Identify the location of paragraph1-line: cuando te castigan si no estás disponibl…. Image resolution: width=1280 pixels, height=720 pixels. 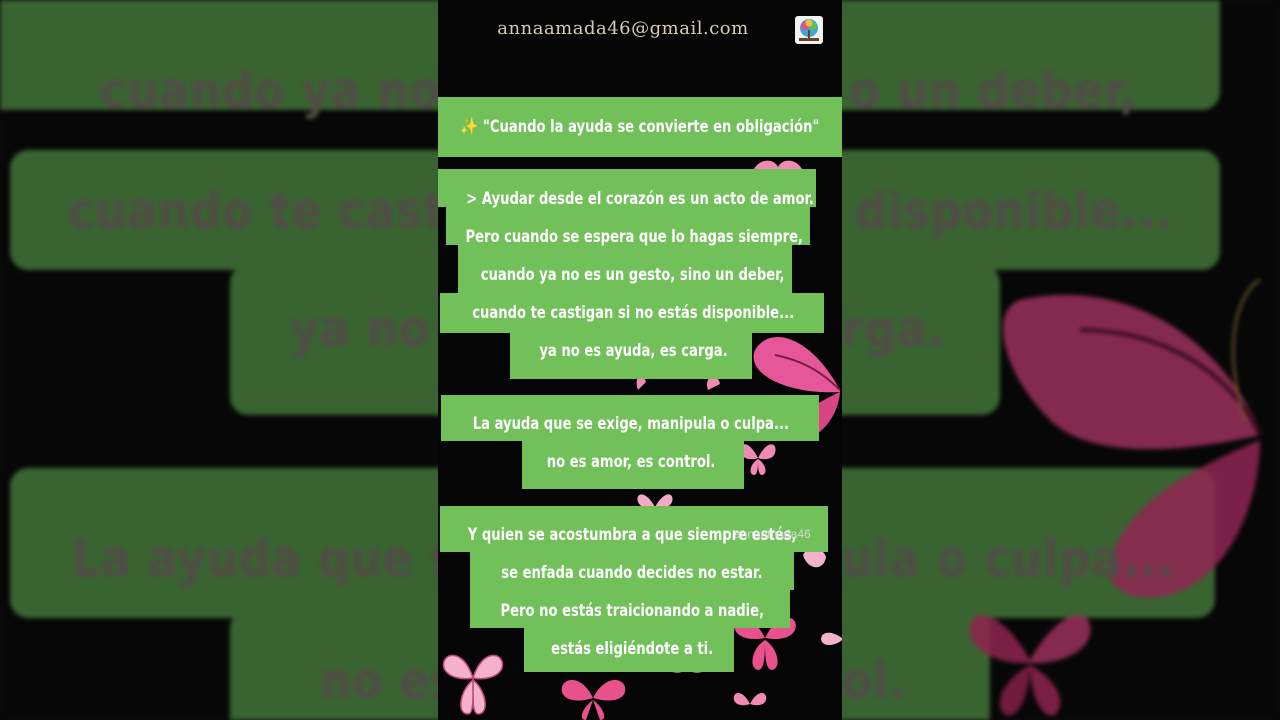
(633, 313).